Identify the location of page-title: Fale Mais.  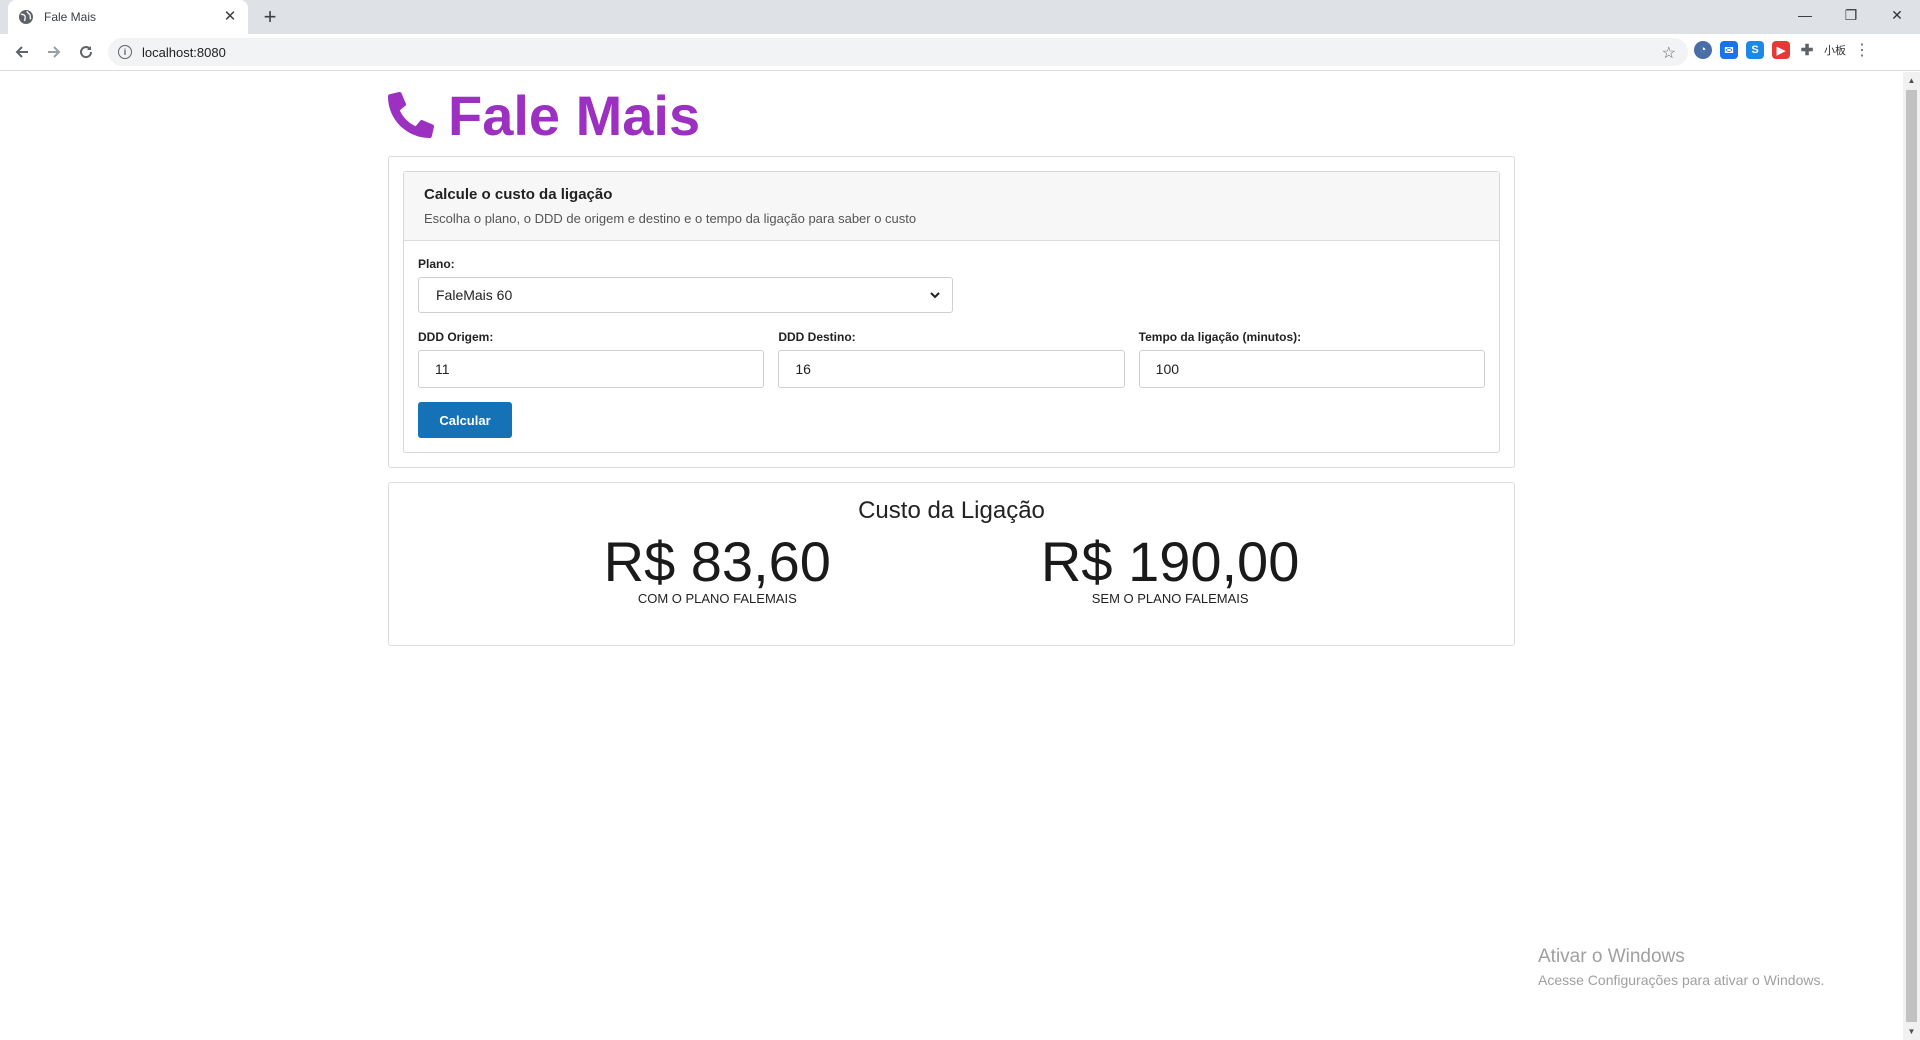
(574, 115).